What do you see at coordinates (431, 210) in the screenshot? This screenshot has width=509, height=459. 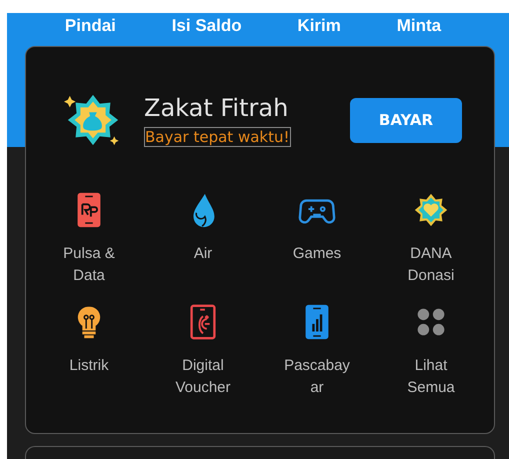 I see `heart-badge-icon` at bounding box center [431, 210].